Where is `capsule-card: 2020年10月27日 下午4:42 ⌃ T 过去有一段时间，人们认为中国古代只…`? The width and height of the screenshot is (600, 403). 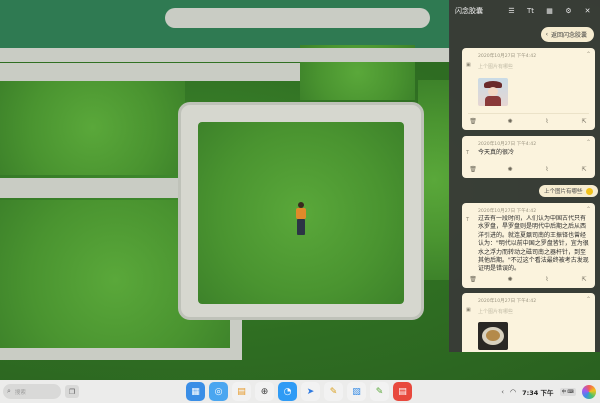 capsule-card: 2020年10月27日 下午4:42 ⌃ T 过去有一段时间，人们认为中国古代只… is located at coordinates (528, 245).